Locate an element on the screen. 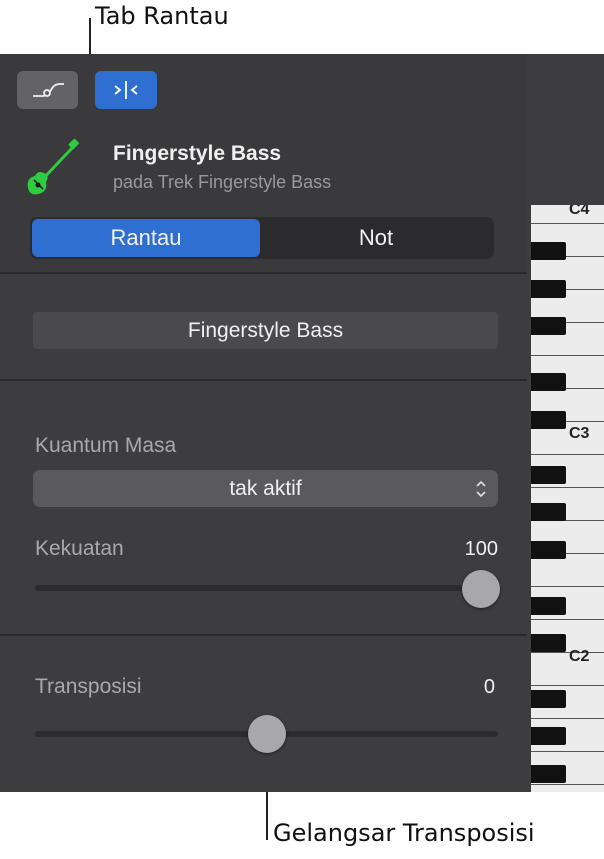  region-inspector-button is located at coordinates (126, 90).